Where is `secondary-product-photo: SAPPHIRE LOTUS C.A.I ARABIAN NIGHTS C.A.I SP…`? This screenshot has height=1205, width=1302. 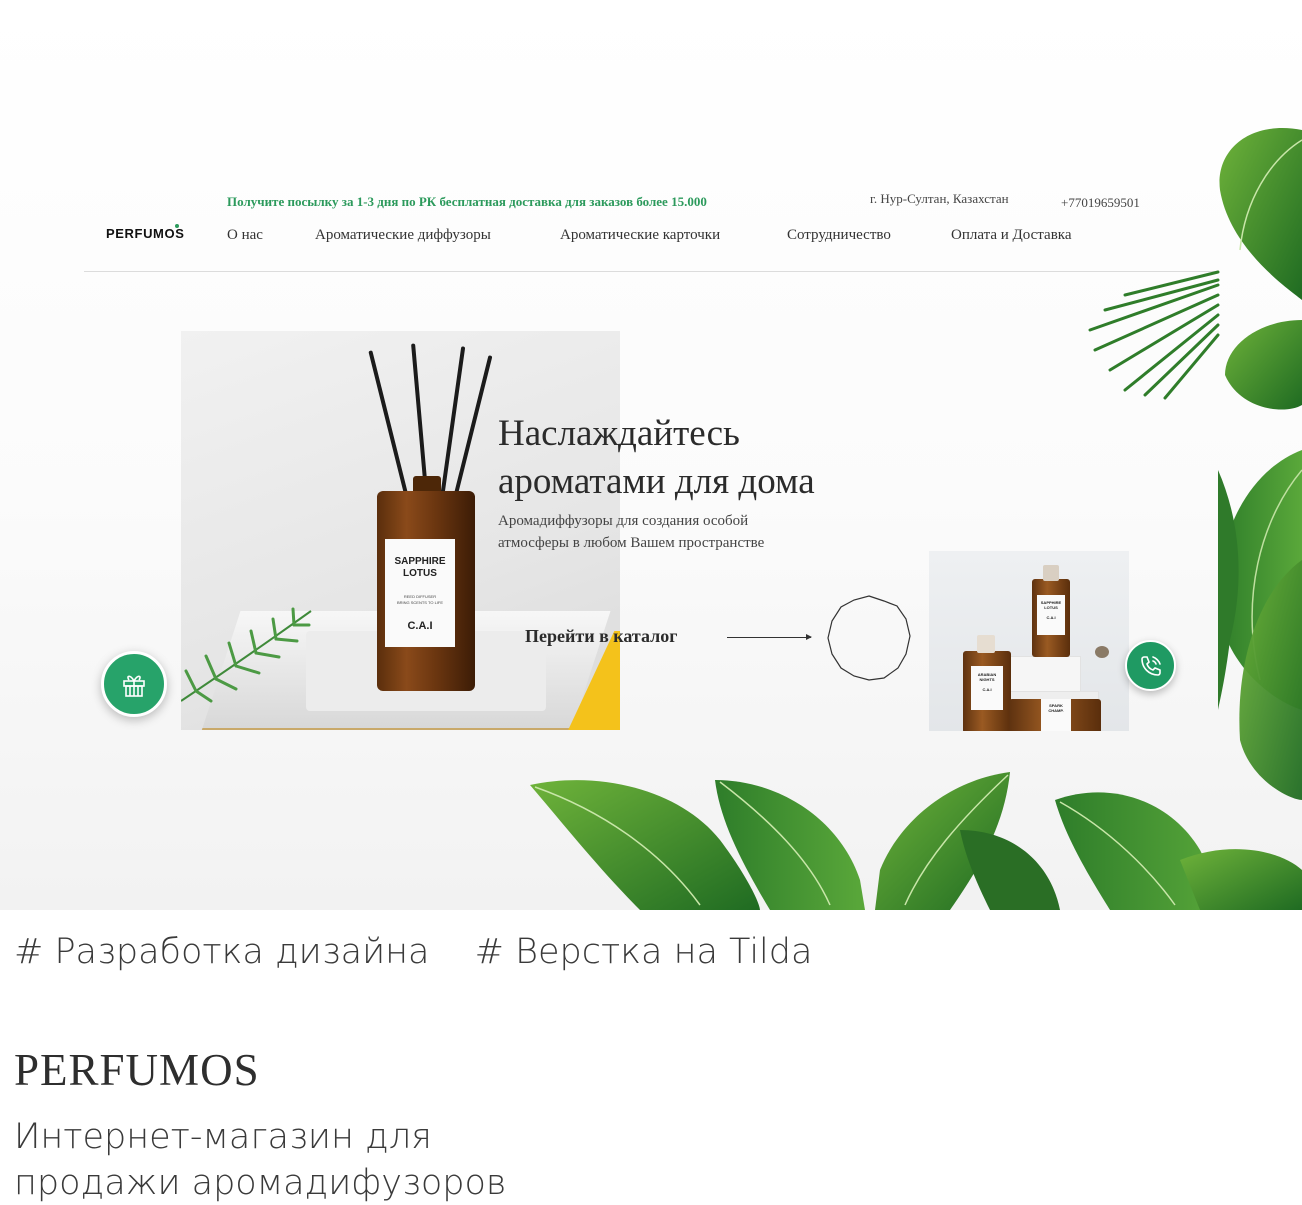
secondary-product-photo: SAPPHIRE LOTUS C.A.I ARABIAN NIGHTS C.A.I SP… is located at coordinates (1029, 641).